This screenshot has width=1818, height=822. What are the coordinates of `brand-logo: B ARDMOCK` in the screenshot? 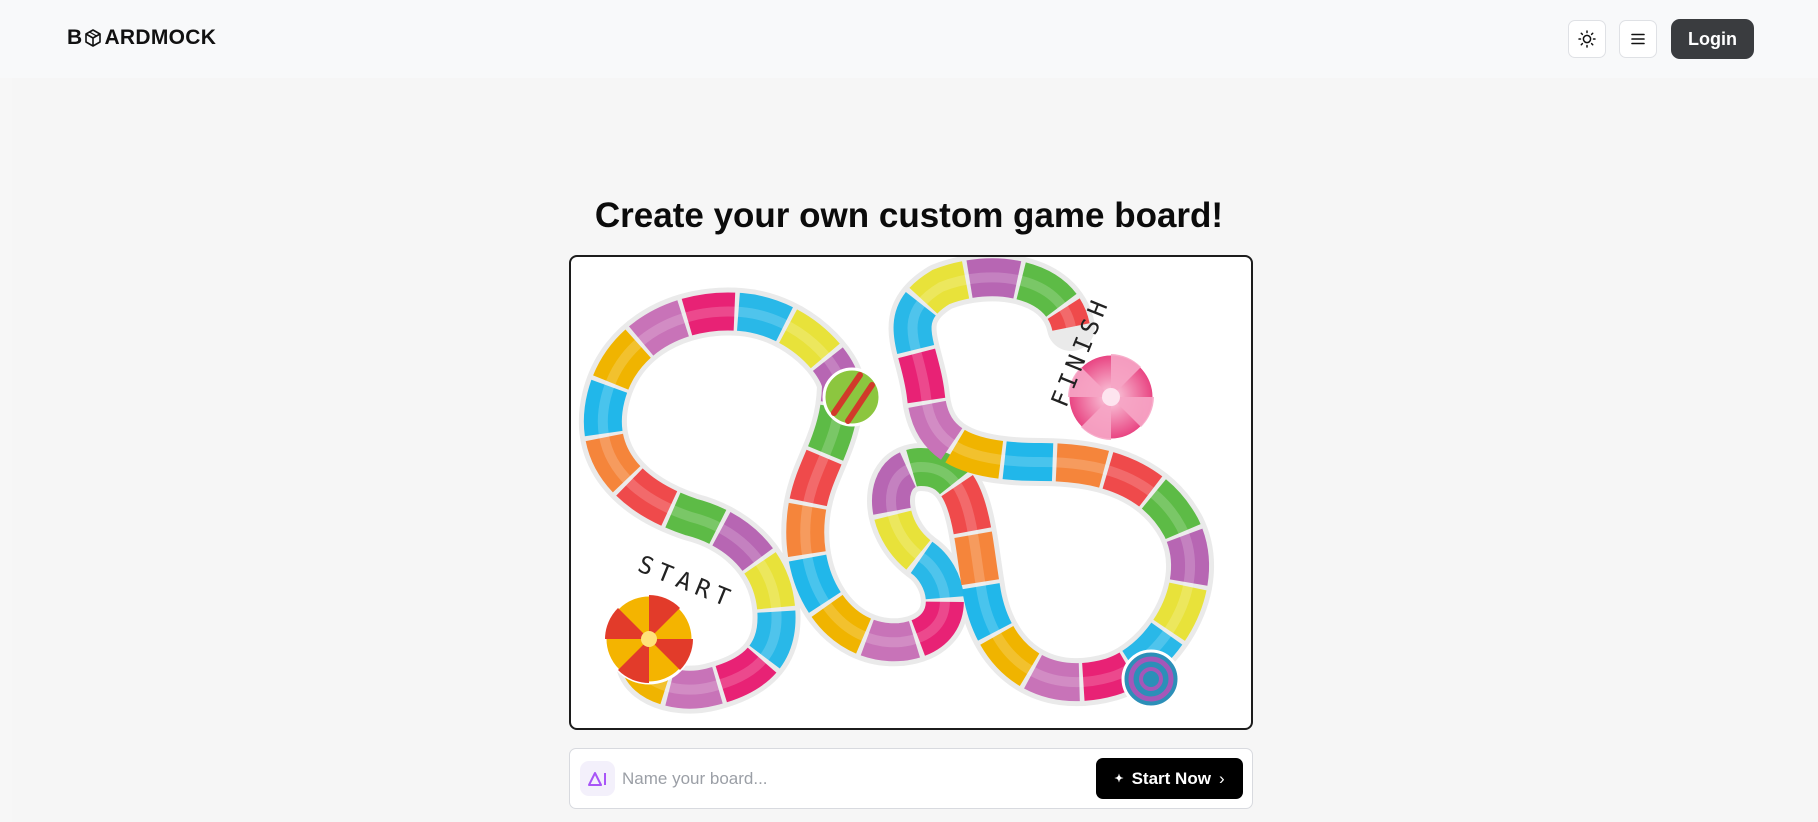 It's located at (141, 38).